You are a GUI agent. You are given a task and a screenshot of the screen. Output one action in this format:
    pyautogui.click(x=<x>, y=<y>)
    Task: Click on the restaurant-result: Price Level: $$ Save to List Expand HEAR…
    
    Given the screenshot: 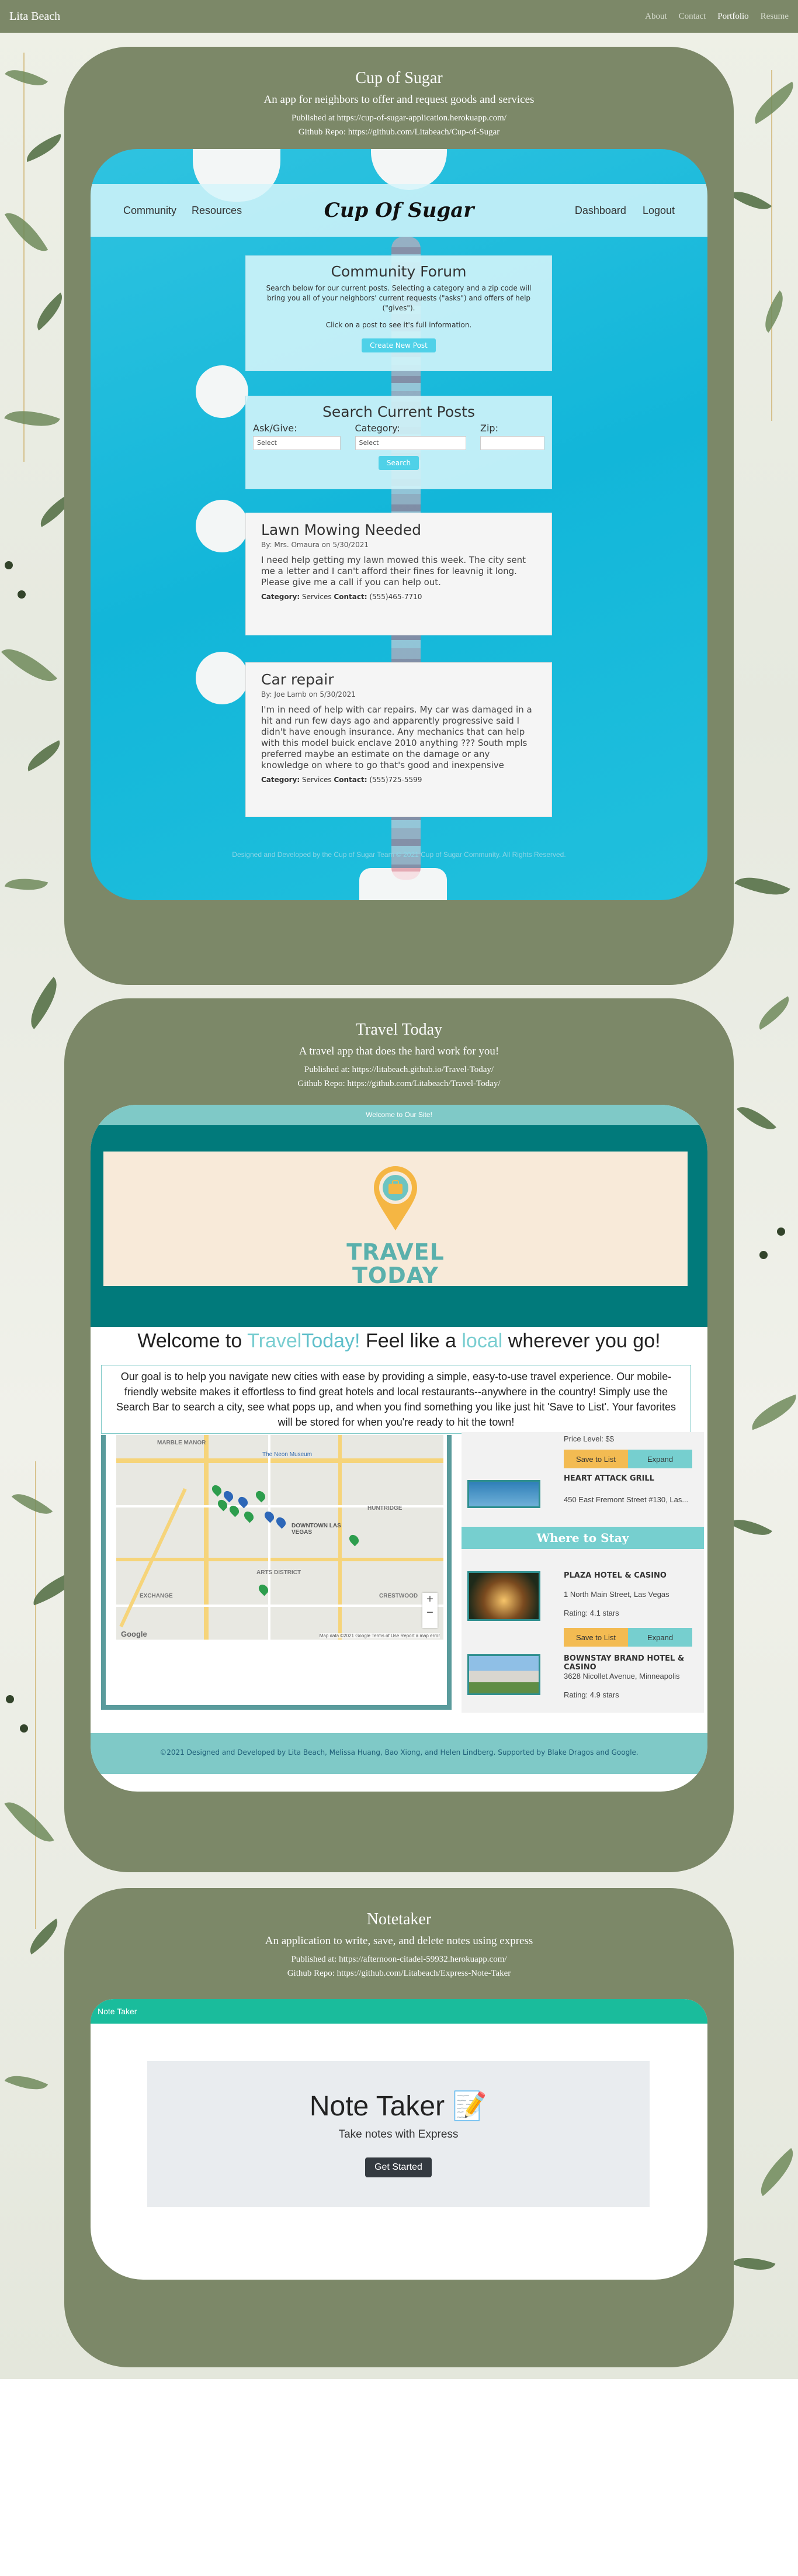 What is the action you would take?
    pyautogui.click(x=583, y=1484)
    